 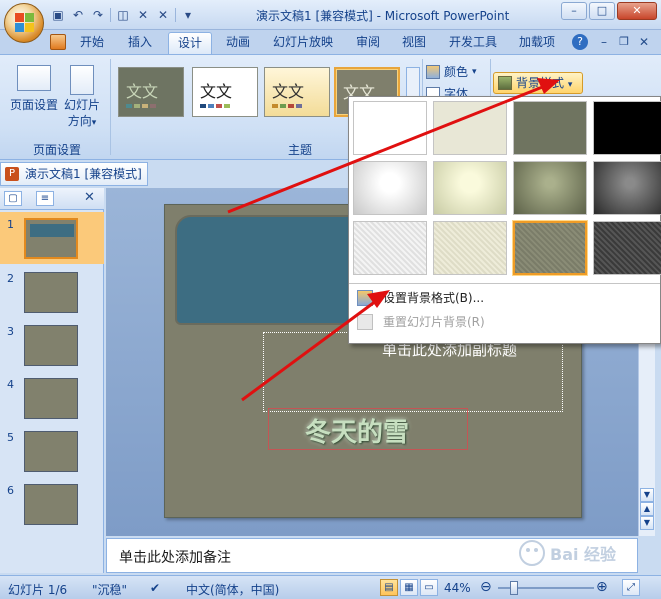 What do you see at coordinates (13, 198) in the screenshot?
I see `slides-tab-icon: ▢` at bounding box center [13, 198].